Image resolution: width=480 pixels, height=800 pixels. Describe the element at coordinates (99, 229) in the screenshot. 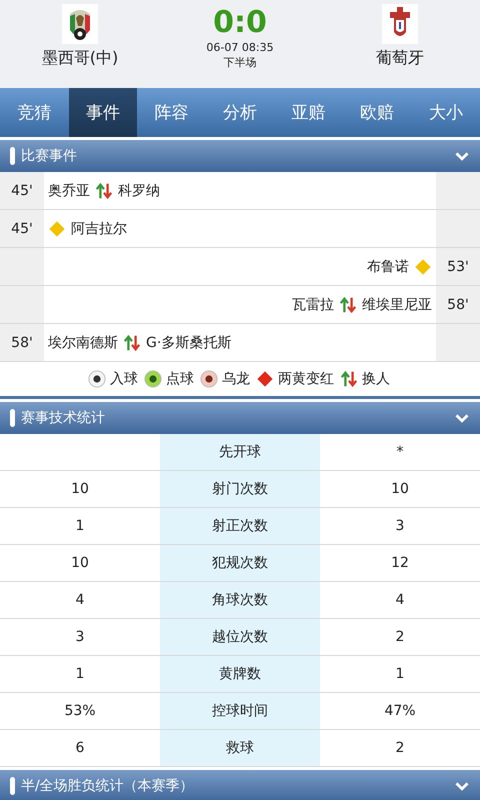

I see `player-name: 阿吉拉尔` at that location.